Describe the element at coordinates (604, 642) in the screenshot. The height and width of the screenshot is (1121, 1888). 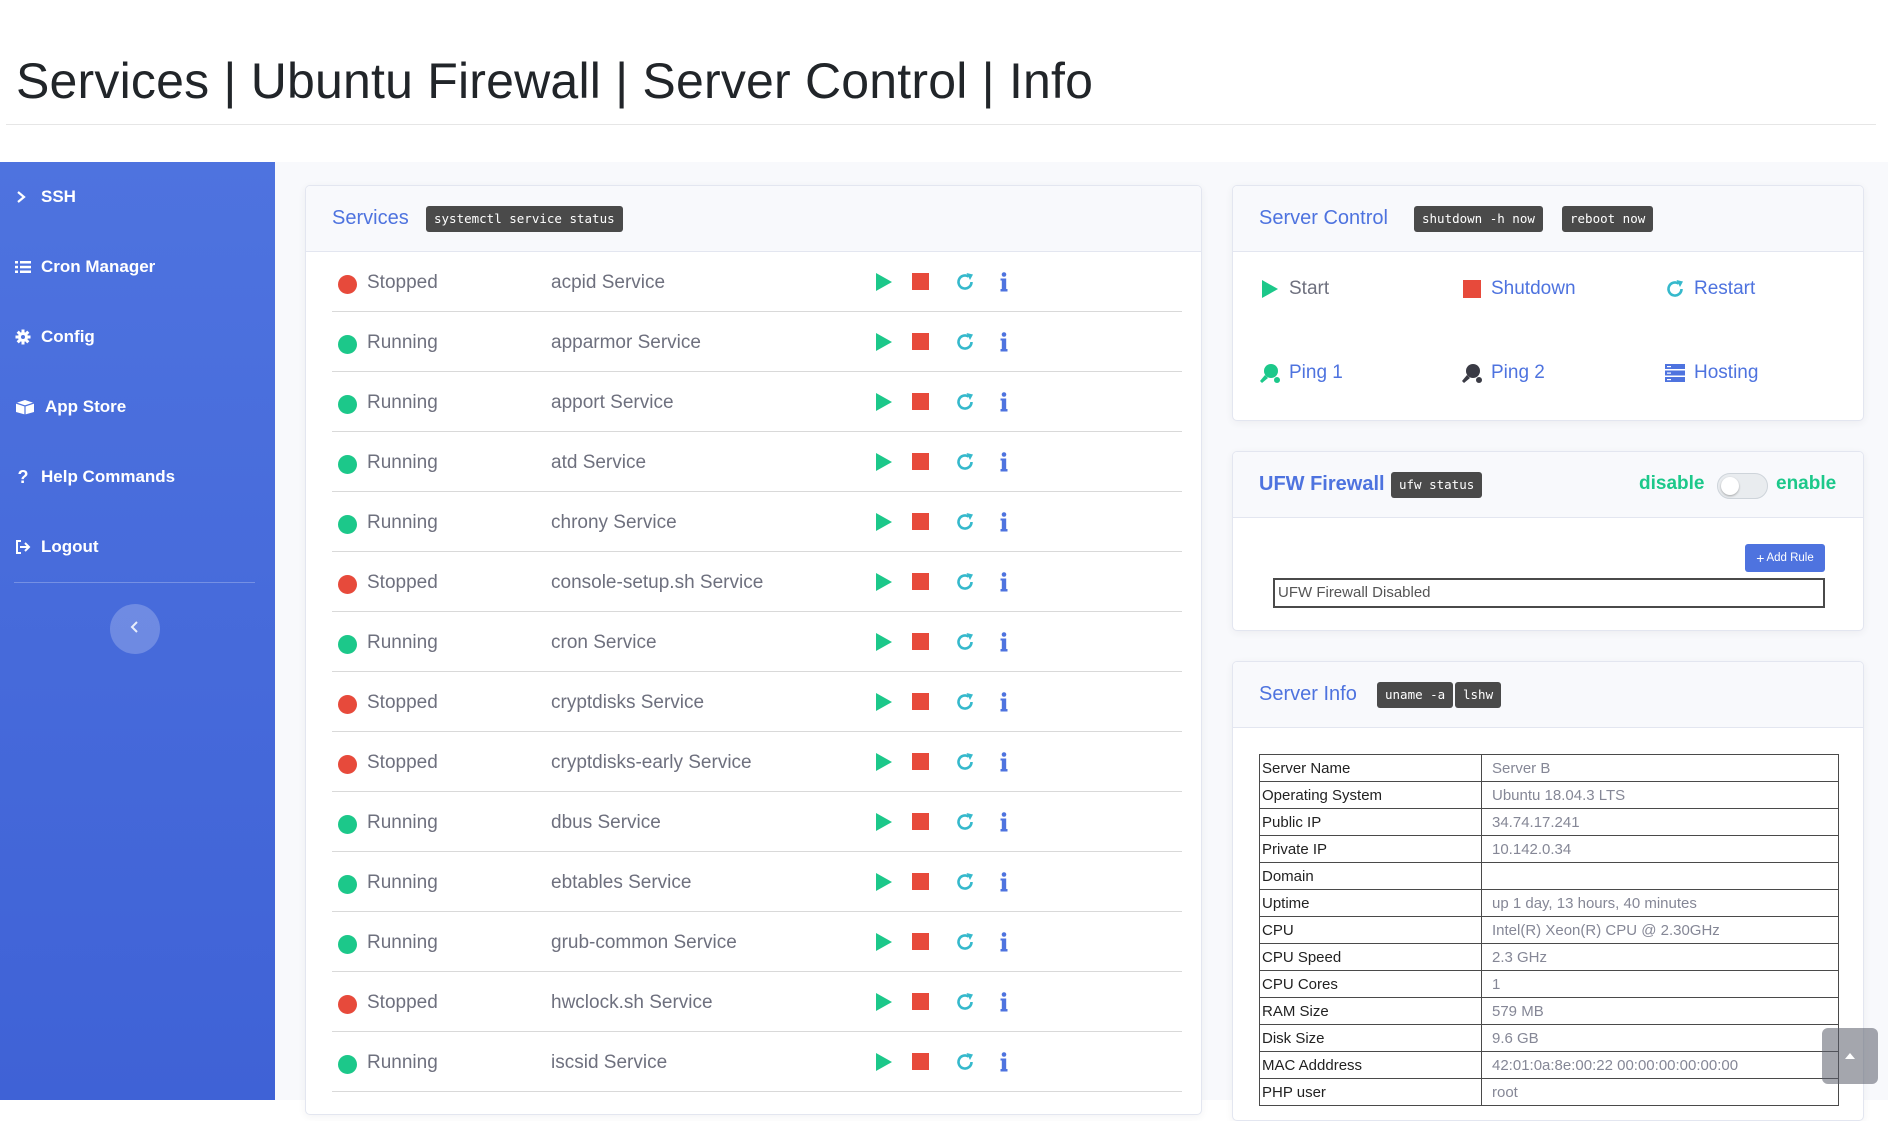
I see `service-name: cron Service` at that location.